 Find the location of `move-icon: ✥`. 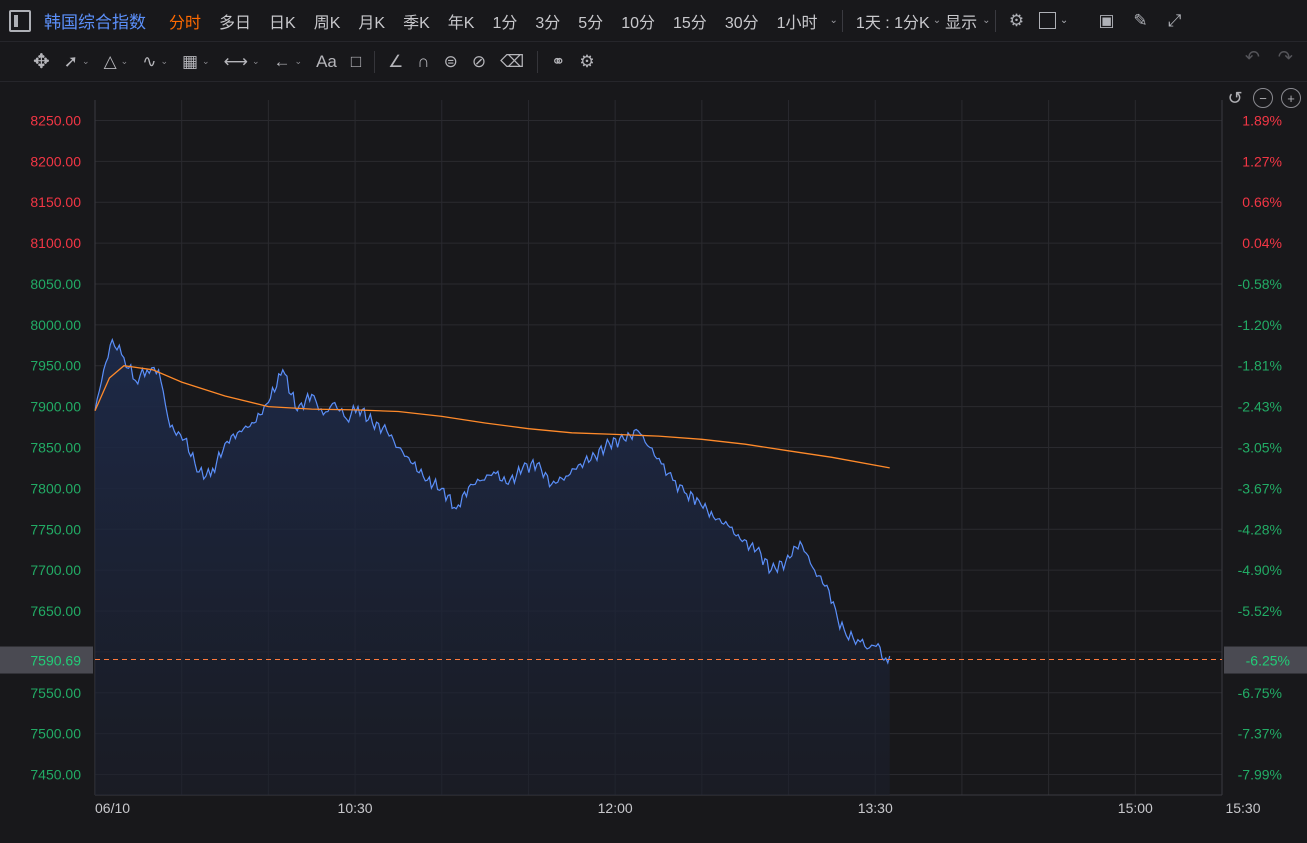

move-icon: ✥ is located at coordinates (41, 62).